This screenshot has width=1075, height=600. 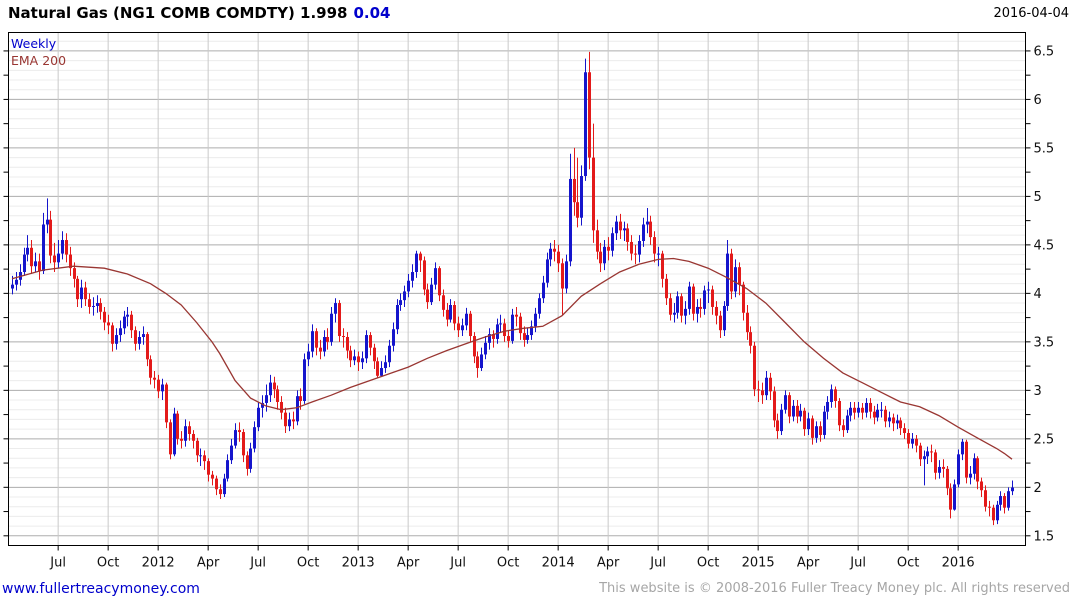 What do you see at coordinates (1044, 342) in the screenshot?
I see `y-axis-label: 3.5` at bounding box center [1044, 342].